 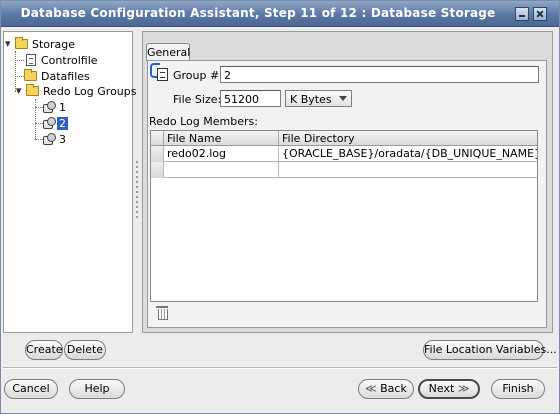 What do you see at coordinates (540, 14) in the screenshot?
I see `close-button` at bounding box center [540, 14].